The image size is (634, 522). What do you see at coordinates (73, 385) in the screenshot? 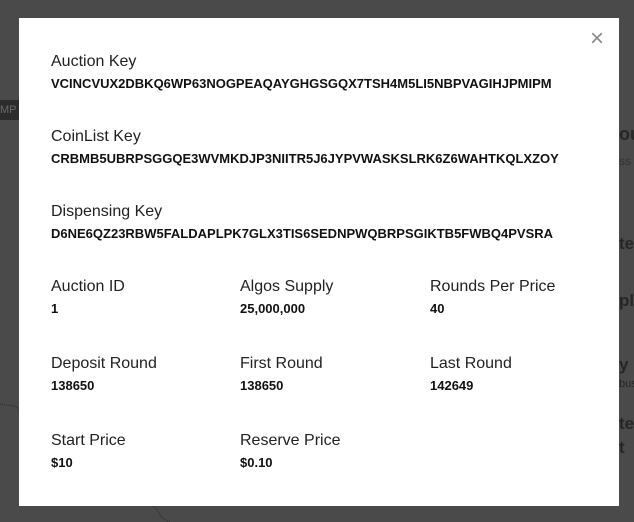
I see `deposit-round-value: 138650` at bounding box center [73, 385].